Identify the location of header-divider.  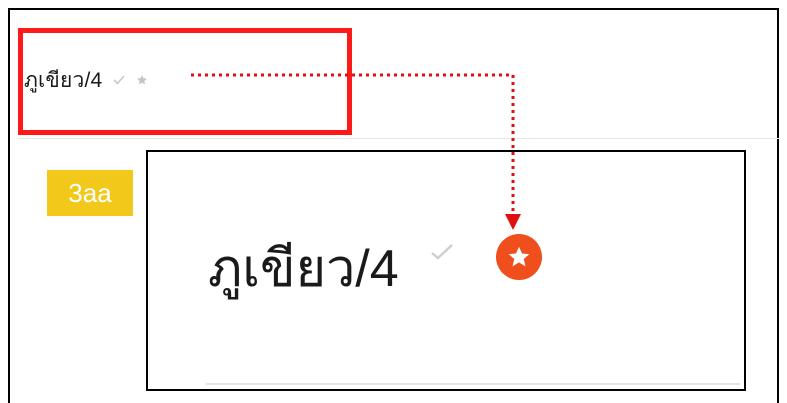
(398, 138).